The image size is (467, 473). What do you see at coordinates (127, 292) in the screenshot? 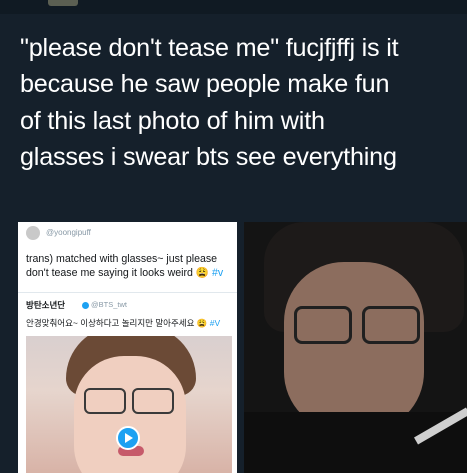
I see `divider` at bounding box center [127, 292].